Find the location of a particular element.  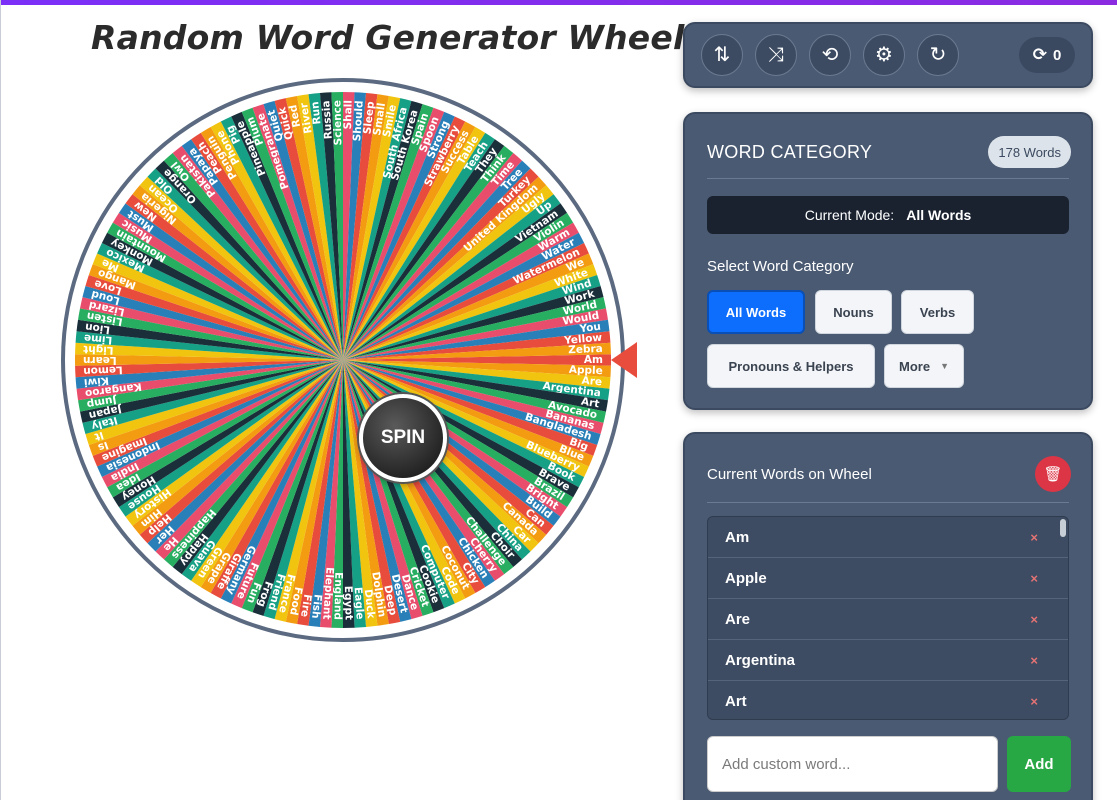

reset-button: ↻ is located at coordinates (938, 55).